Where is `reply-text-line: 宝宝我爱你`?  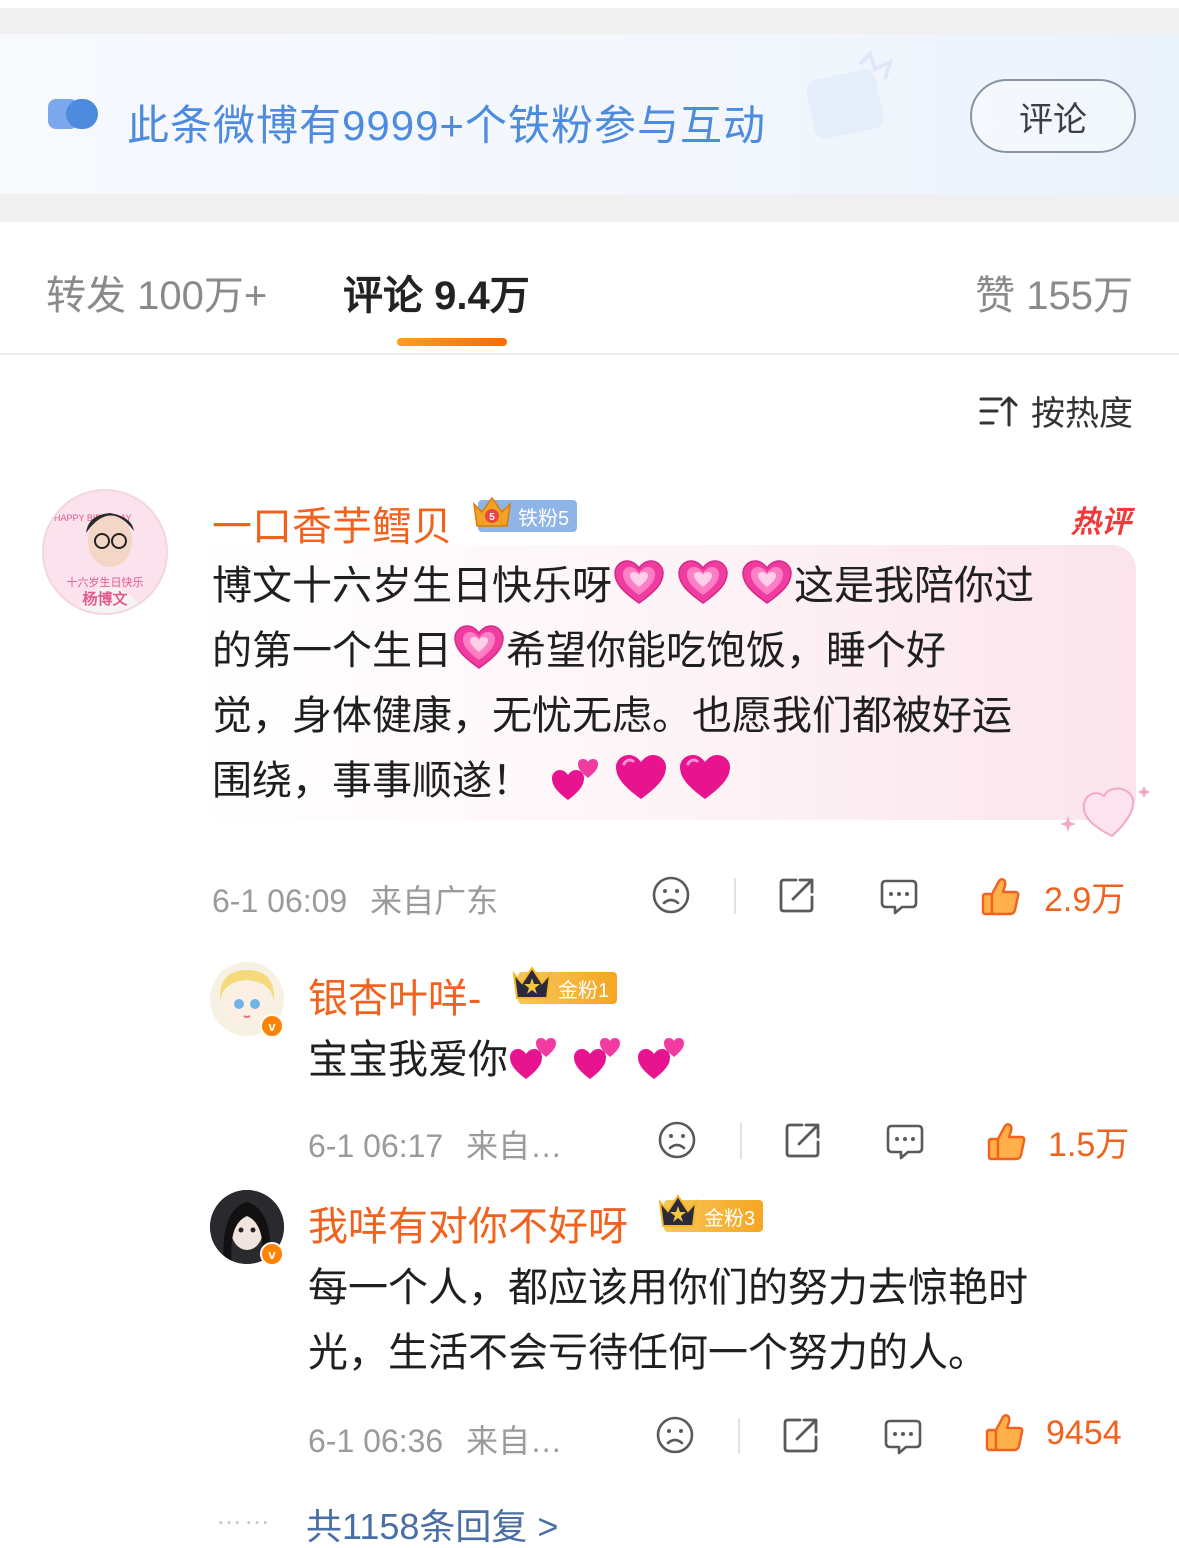 reply-text-line: 宝宝我爱你 is located at coordinates (408, 1060).